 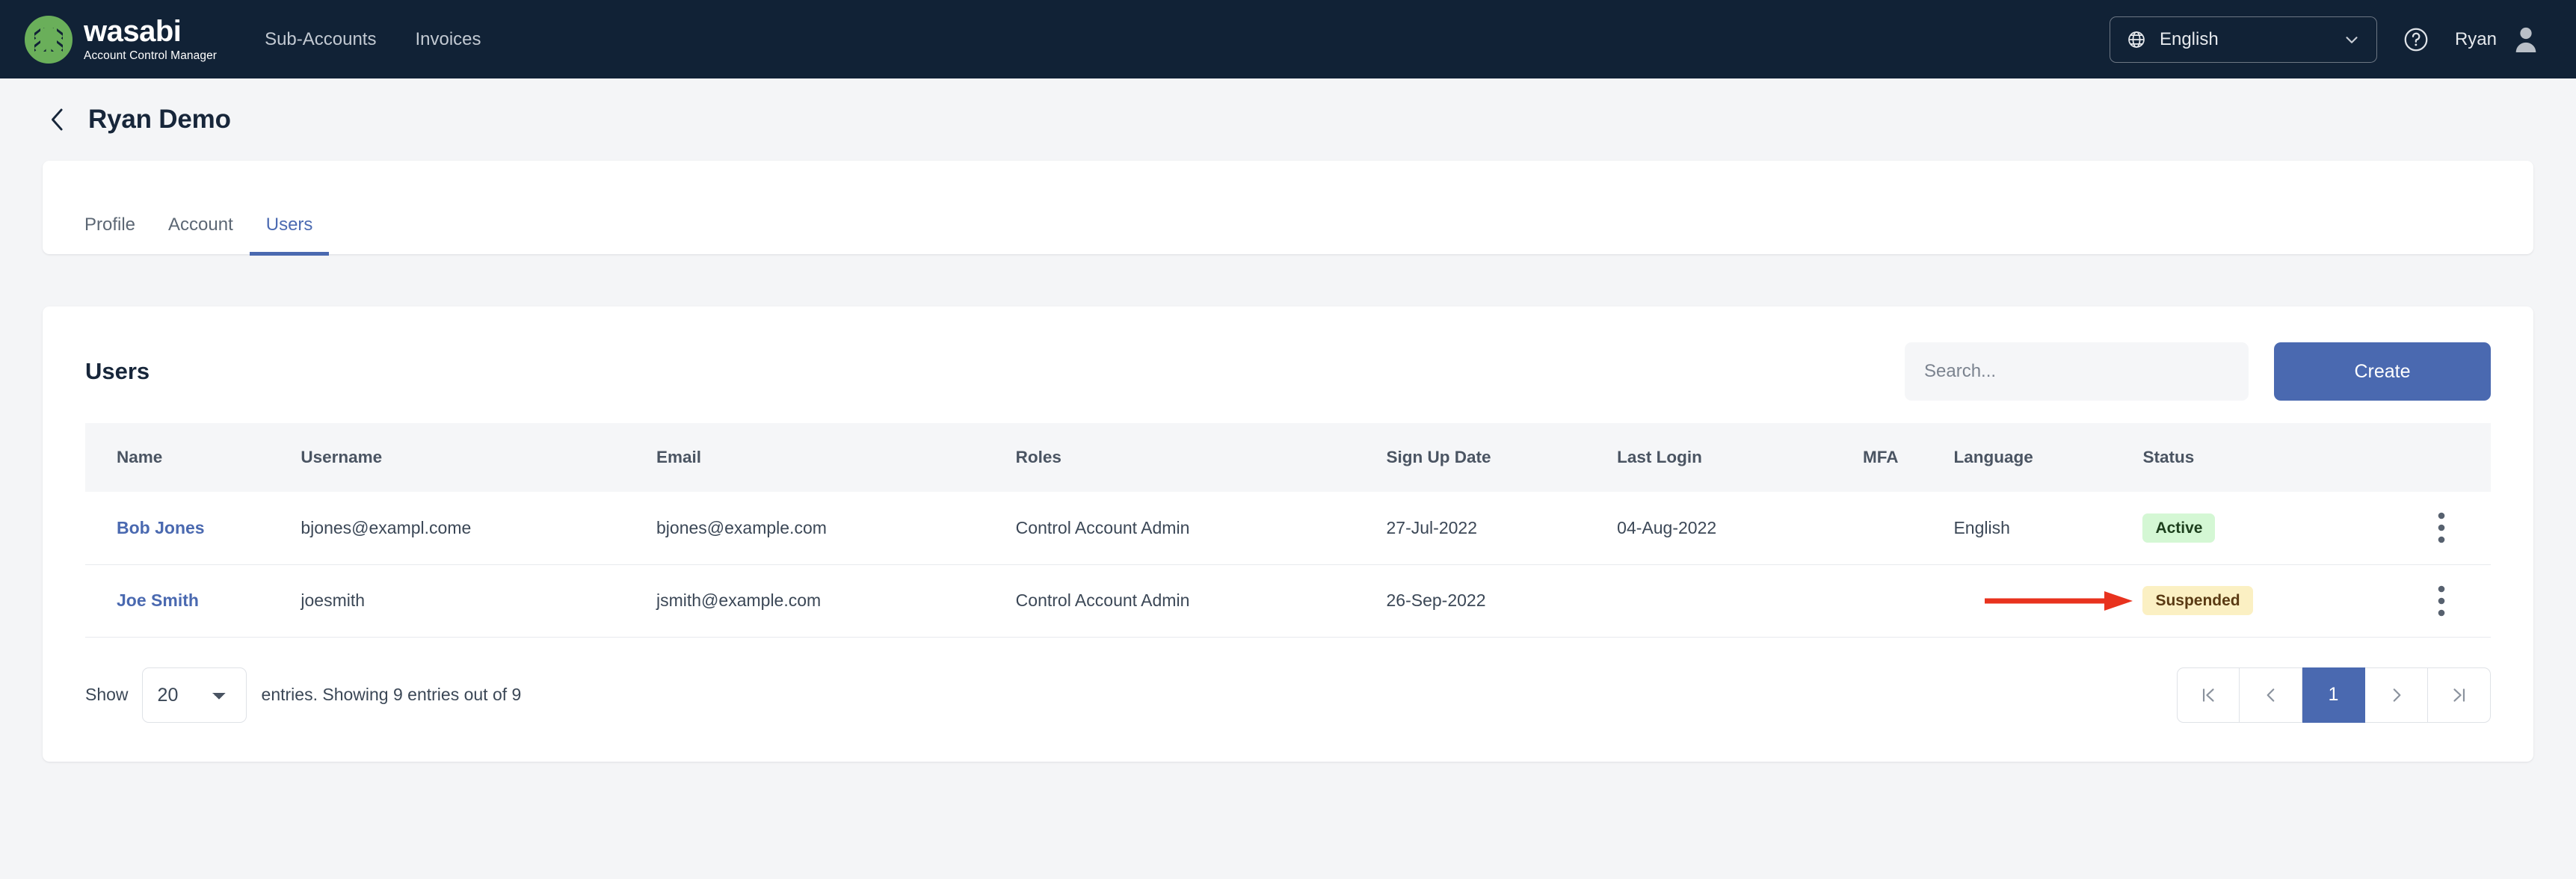 I want to click on column-header-email: Email, so click(x=836, y=457).